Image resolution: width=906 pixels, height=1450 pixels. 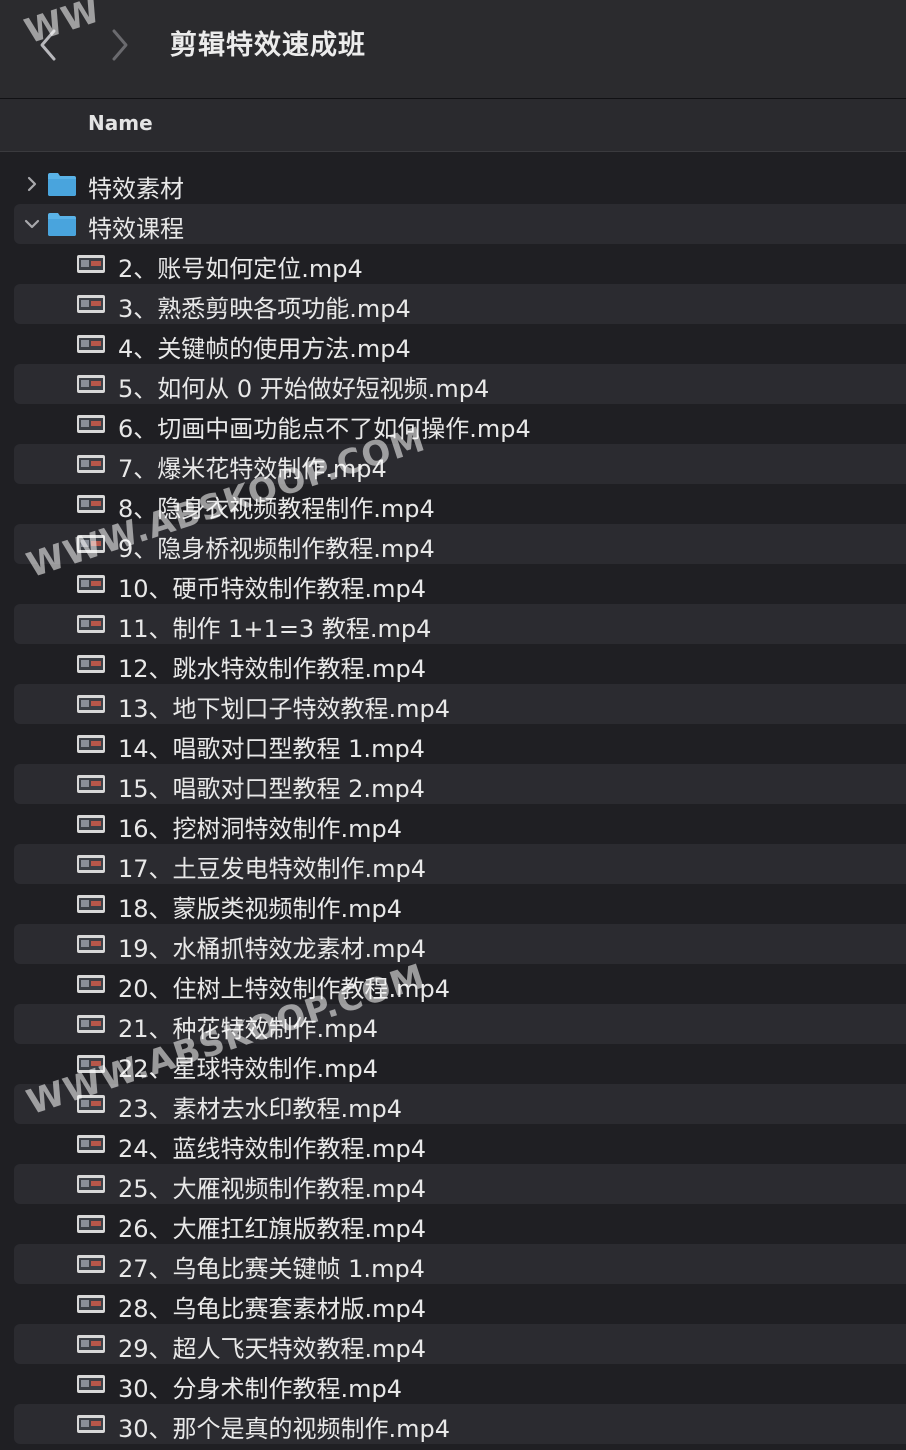 I want to click on file-row: 6、切画中画功能点不了如何操作.mp4, so click(x=453, y=424).